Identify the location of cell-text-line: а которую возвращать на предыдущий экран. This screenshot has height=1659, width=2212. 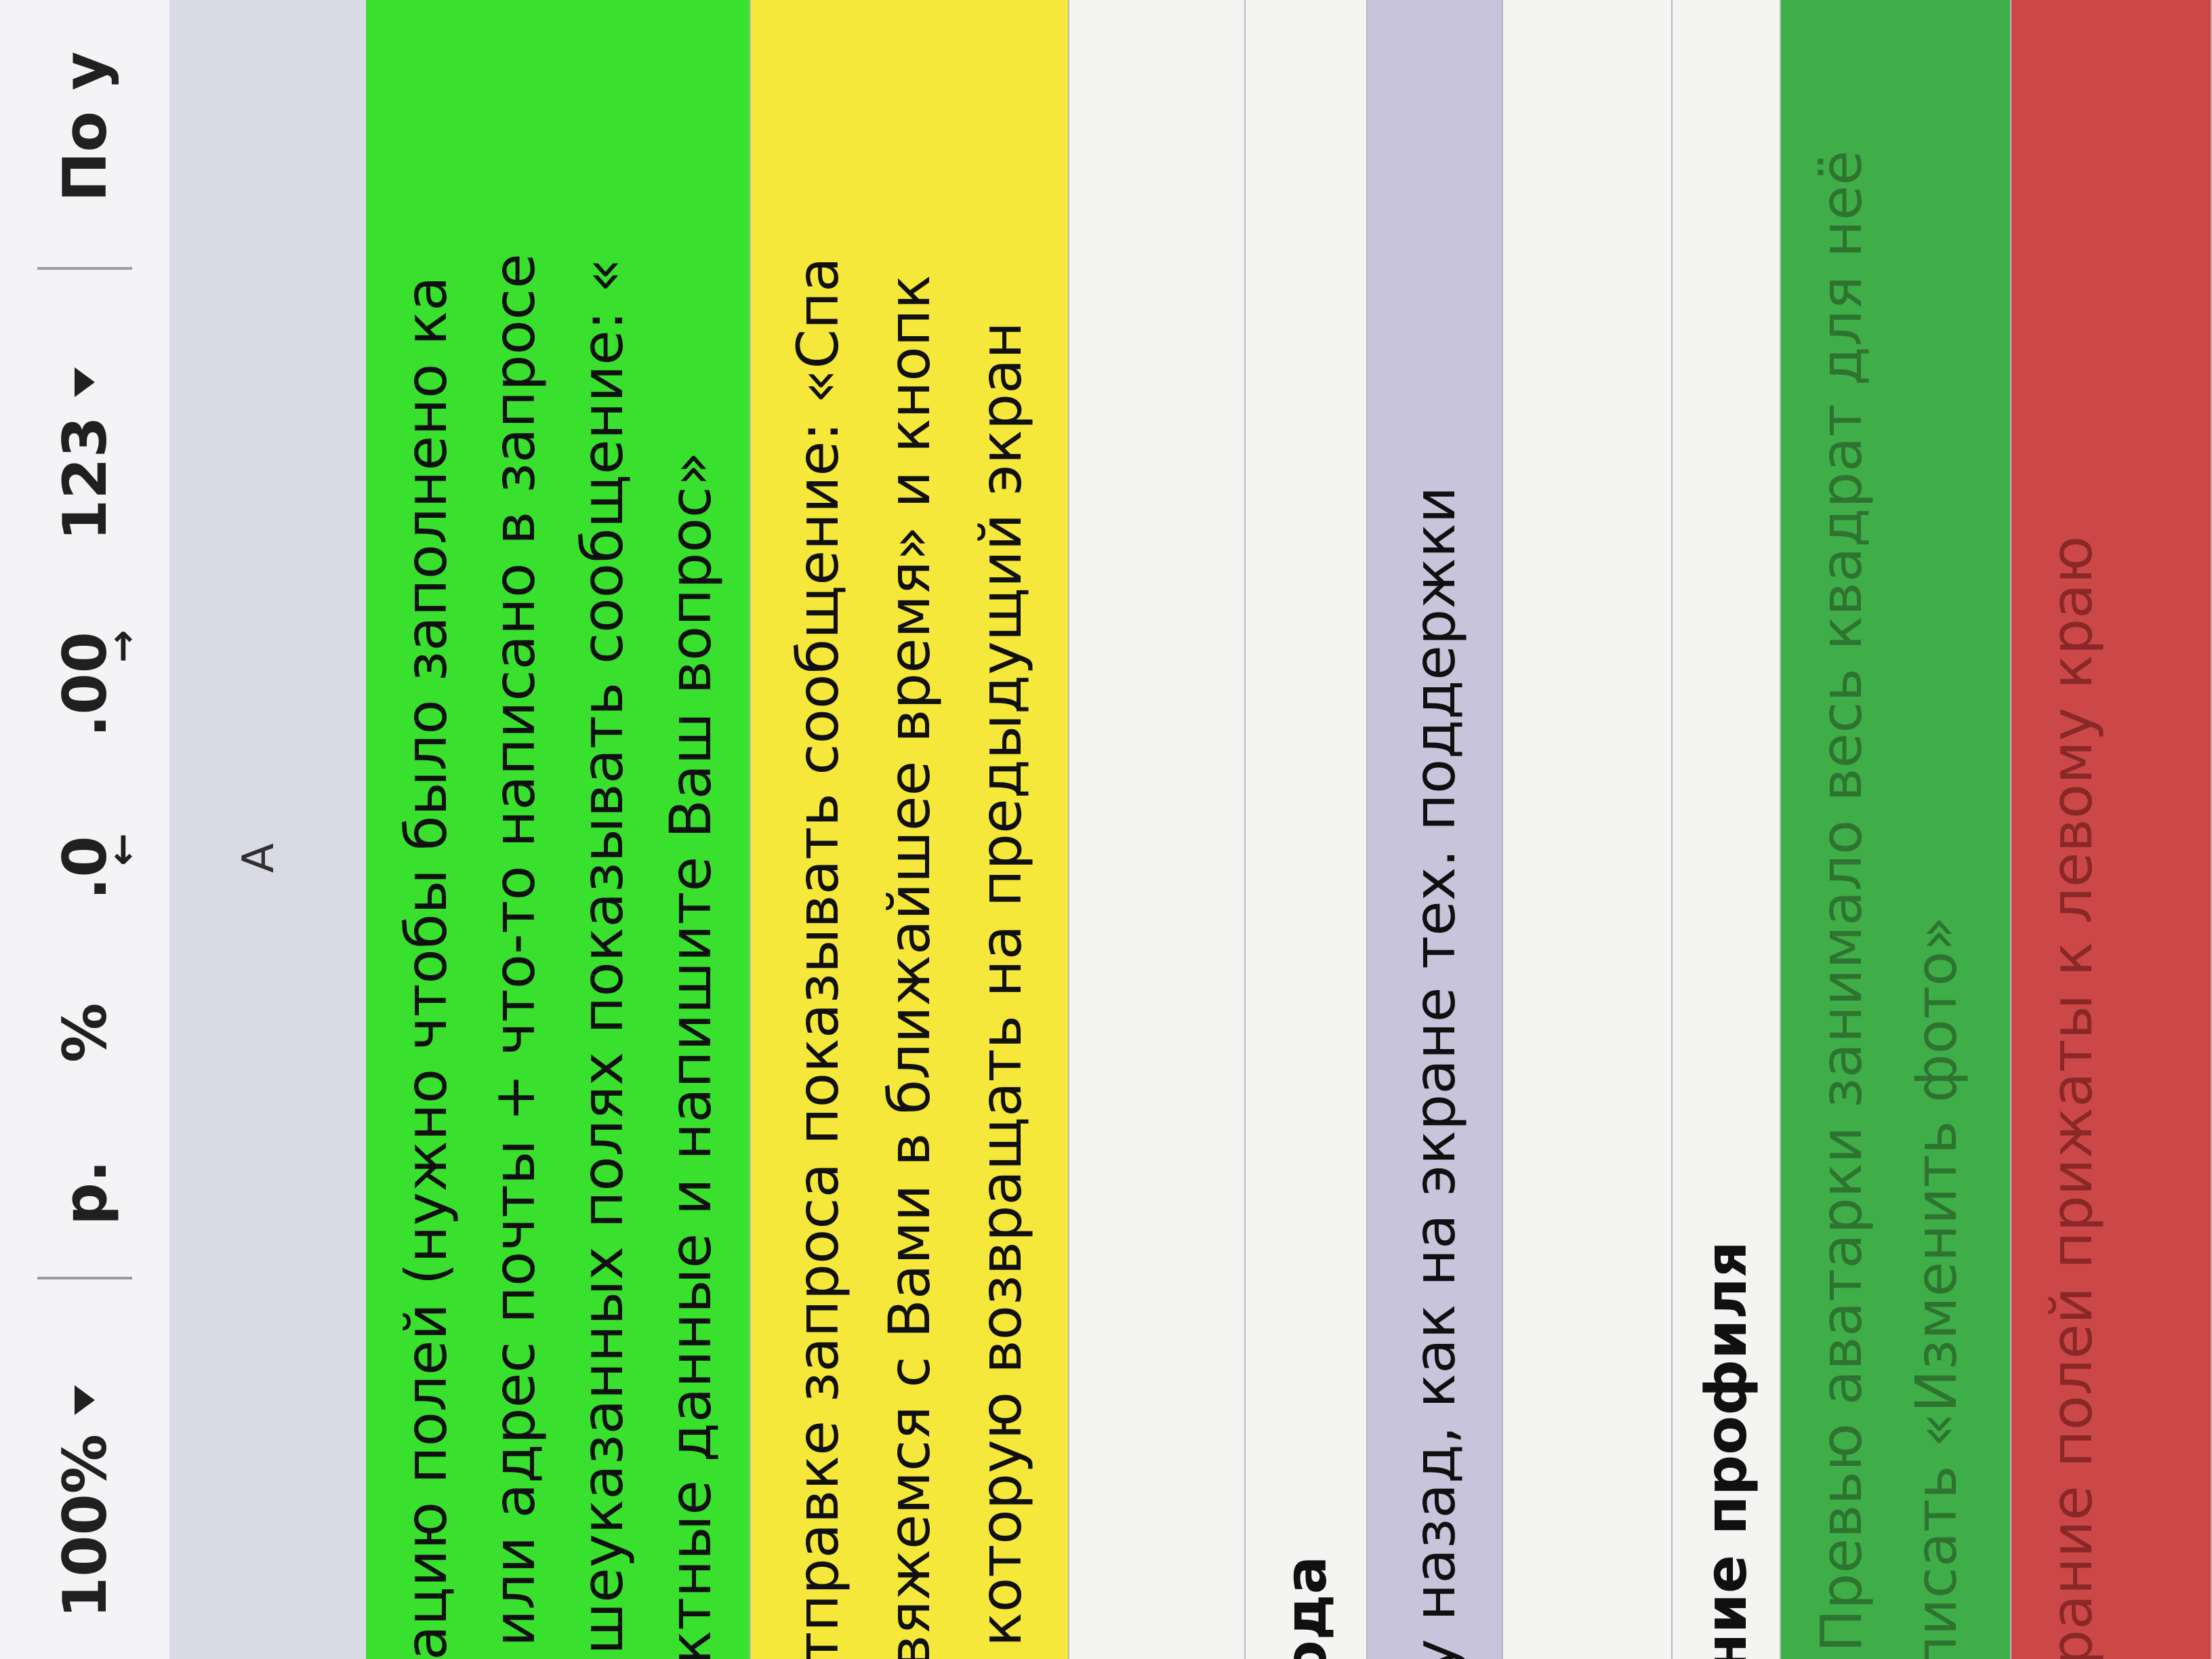
(1001, 990).